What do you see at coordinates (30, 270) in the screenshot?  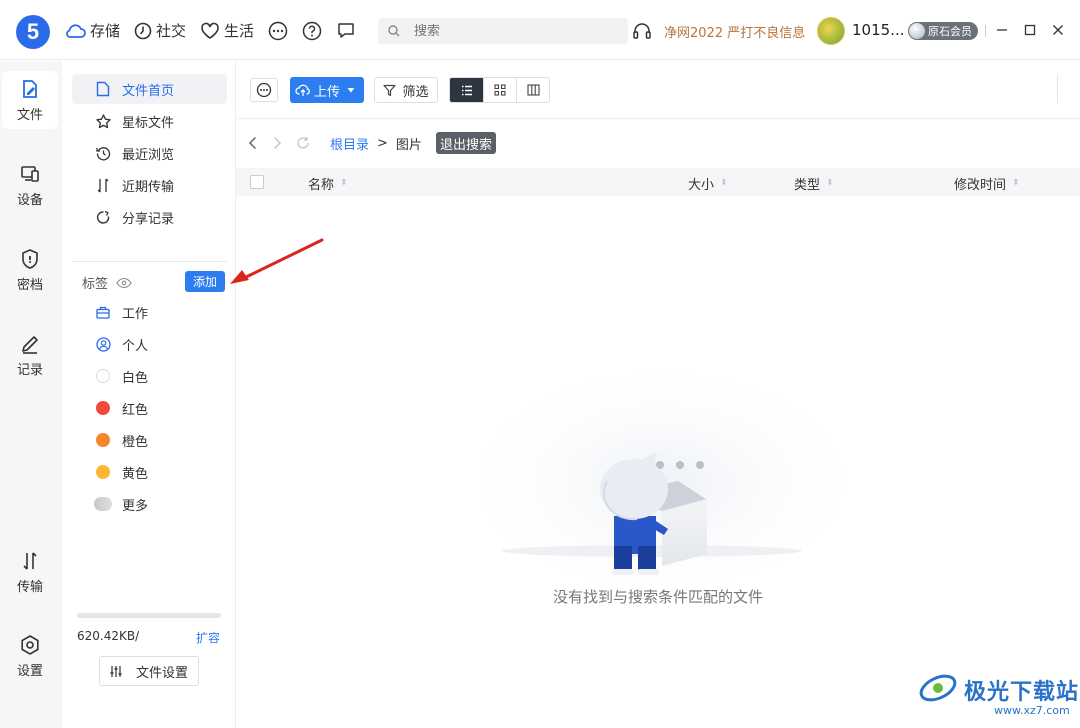 I see `rail-item-vault: 密档` at bounding box center [30, 270].